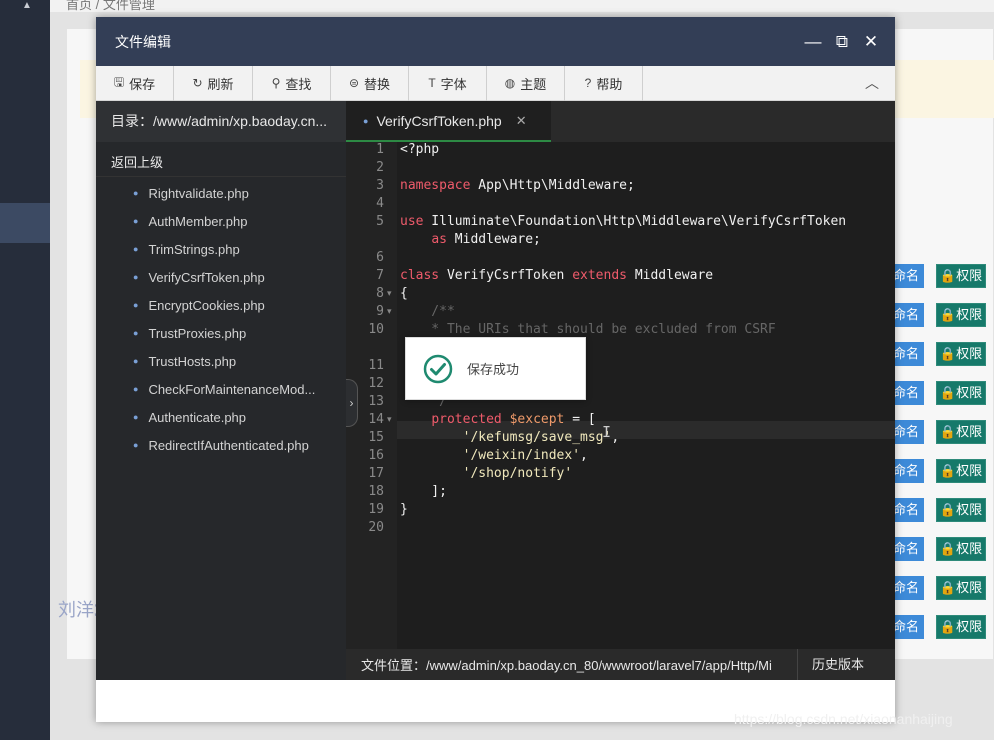  Describe the element at coordinates (380, 185) in the screenshot. I see `line-number: 3` at that location.